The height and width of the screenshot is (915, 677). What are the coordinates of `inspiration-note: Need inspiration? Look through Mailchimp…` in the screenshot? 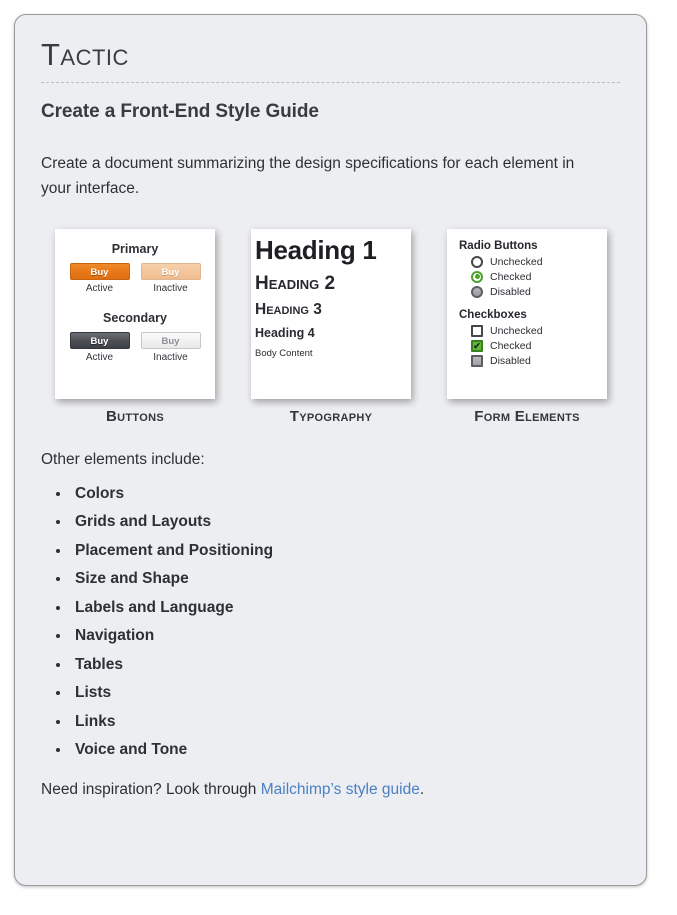 It's located at (330, 790).